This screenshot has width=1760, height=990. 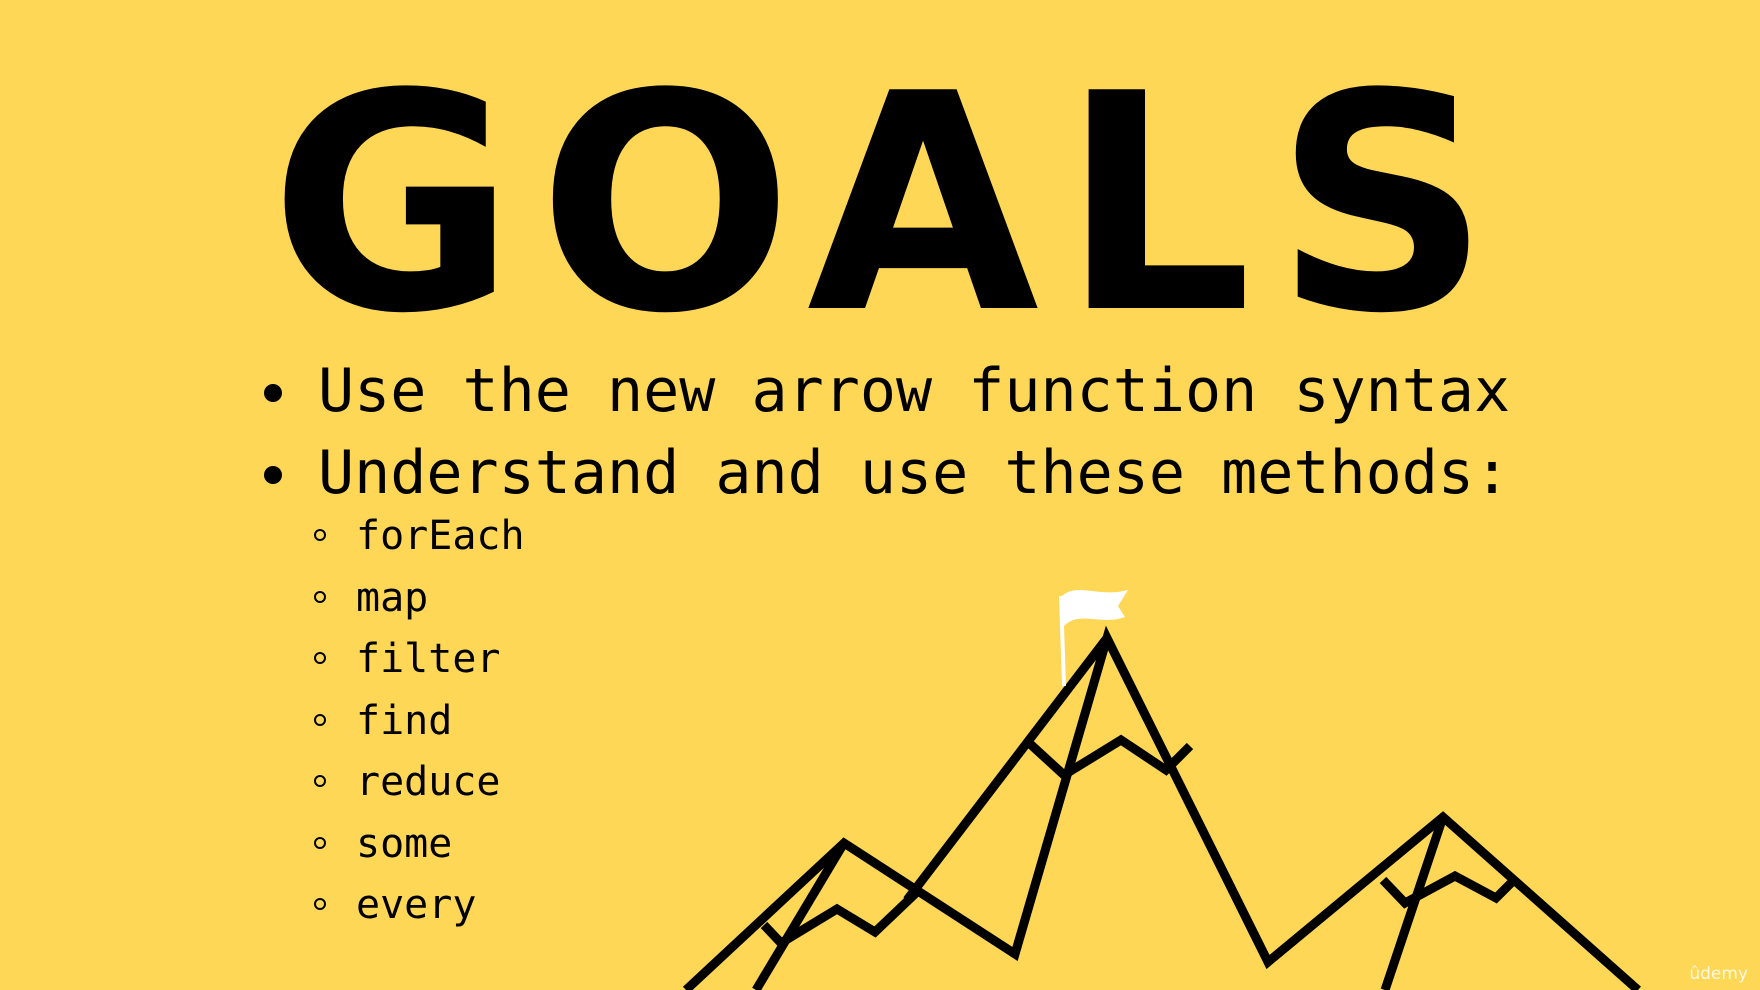 I want to click on flag, so click(x=1095, y=608).